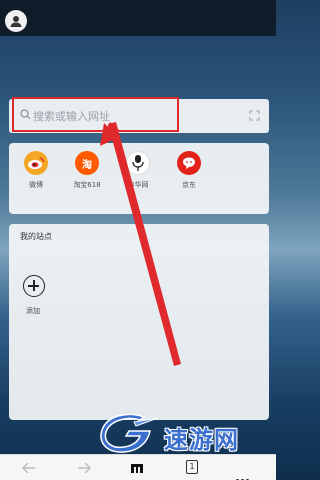  What do you see at coordinates (243, 473) in the screenshot?
I see `menu-dots-icon` at bounding box center [243, 473].